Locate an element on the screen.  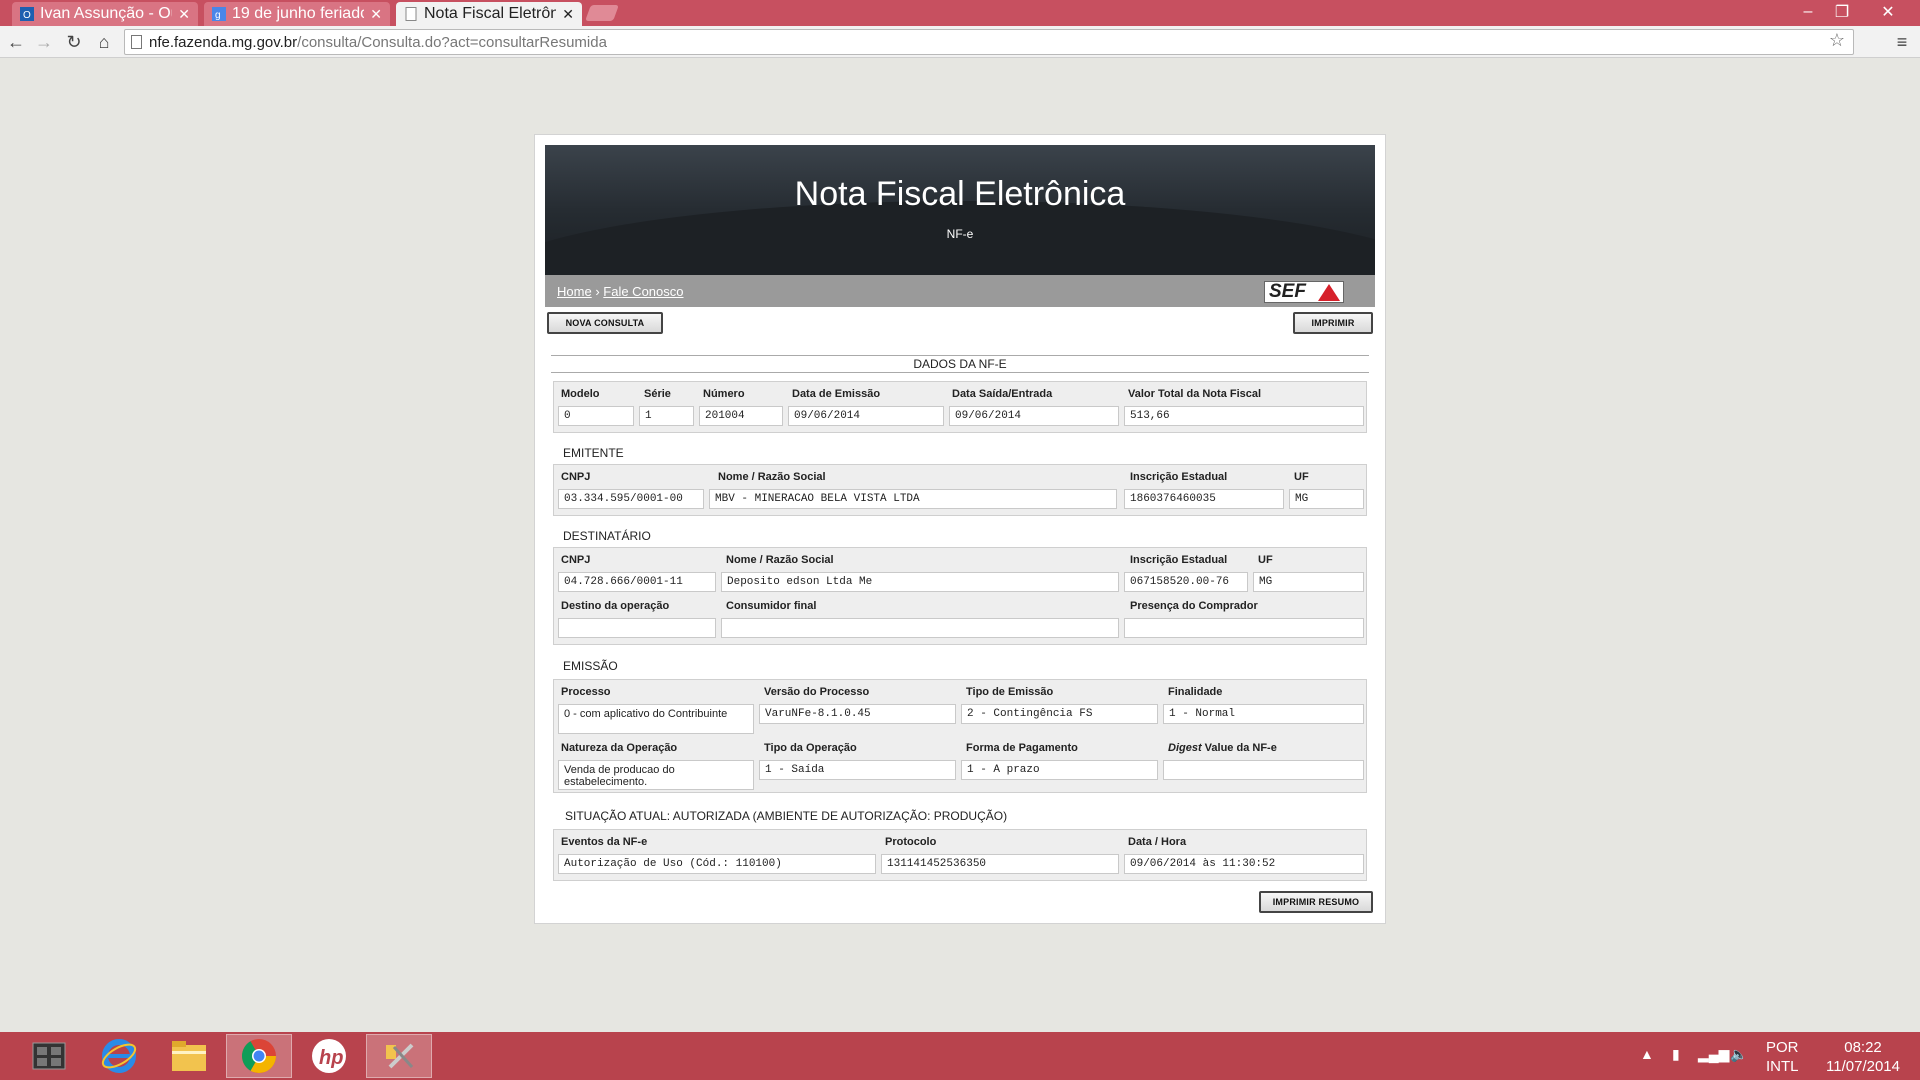
bookmark-star-icon: ☆ is located at coordinates (1837, 40).